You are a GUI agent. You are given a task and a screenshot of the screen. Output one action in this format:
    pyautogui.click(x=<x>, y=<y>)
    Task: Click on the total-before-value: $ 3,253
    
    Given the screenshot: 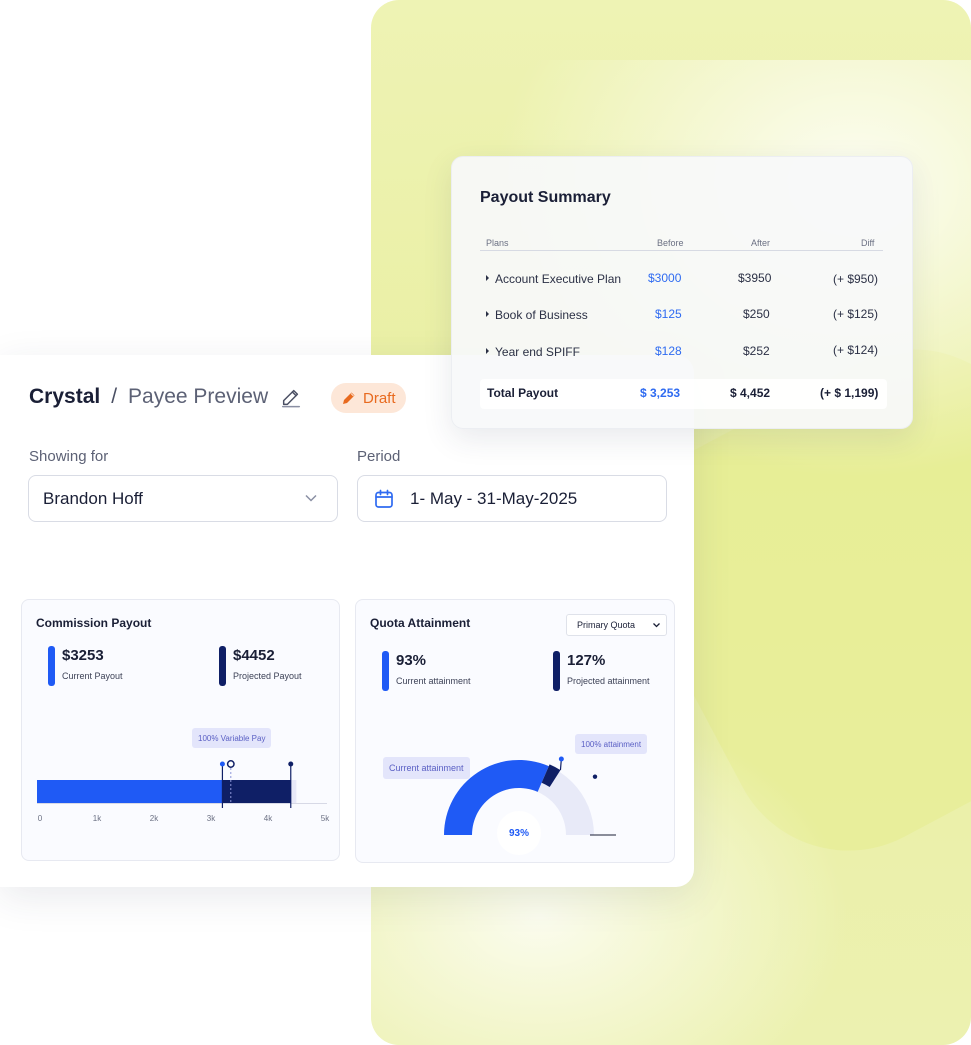 What is the action you would take?
    pyautogui.click(x=660, y=393)
    